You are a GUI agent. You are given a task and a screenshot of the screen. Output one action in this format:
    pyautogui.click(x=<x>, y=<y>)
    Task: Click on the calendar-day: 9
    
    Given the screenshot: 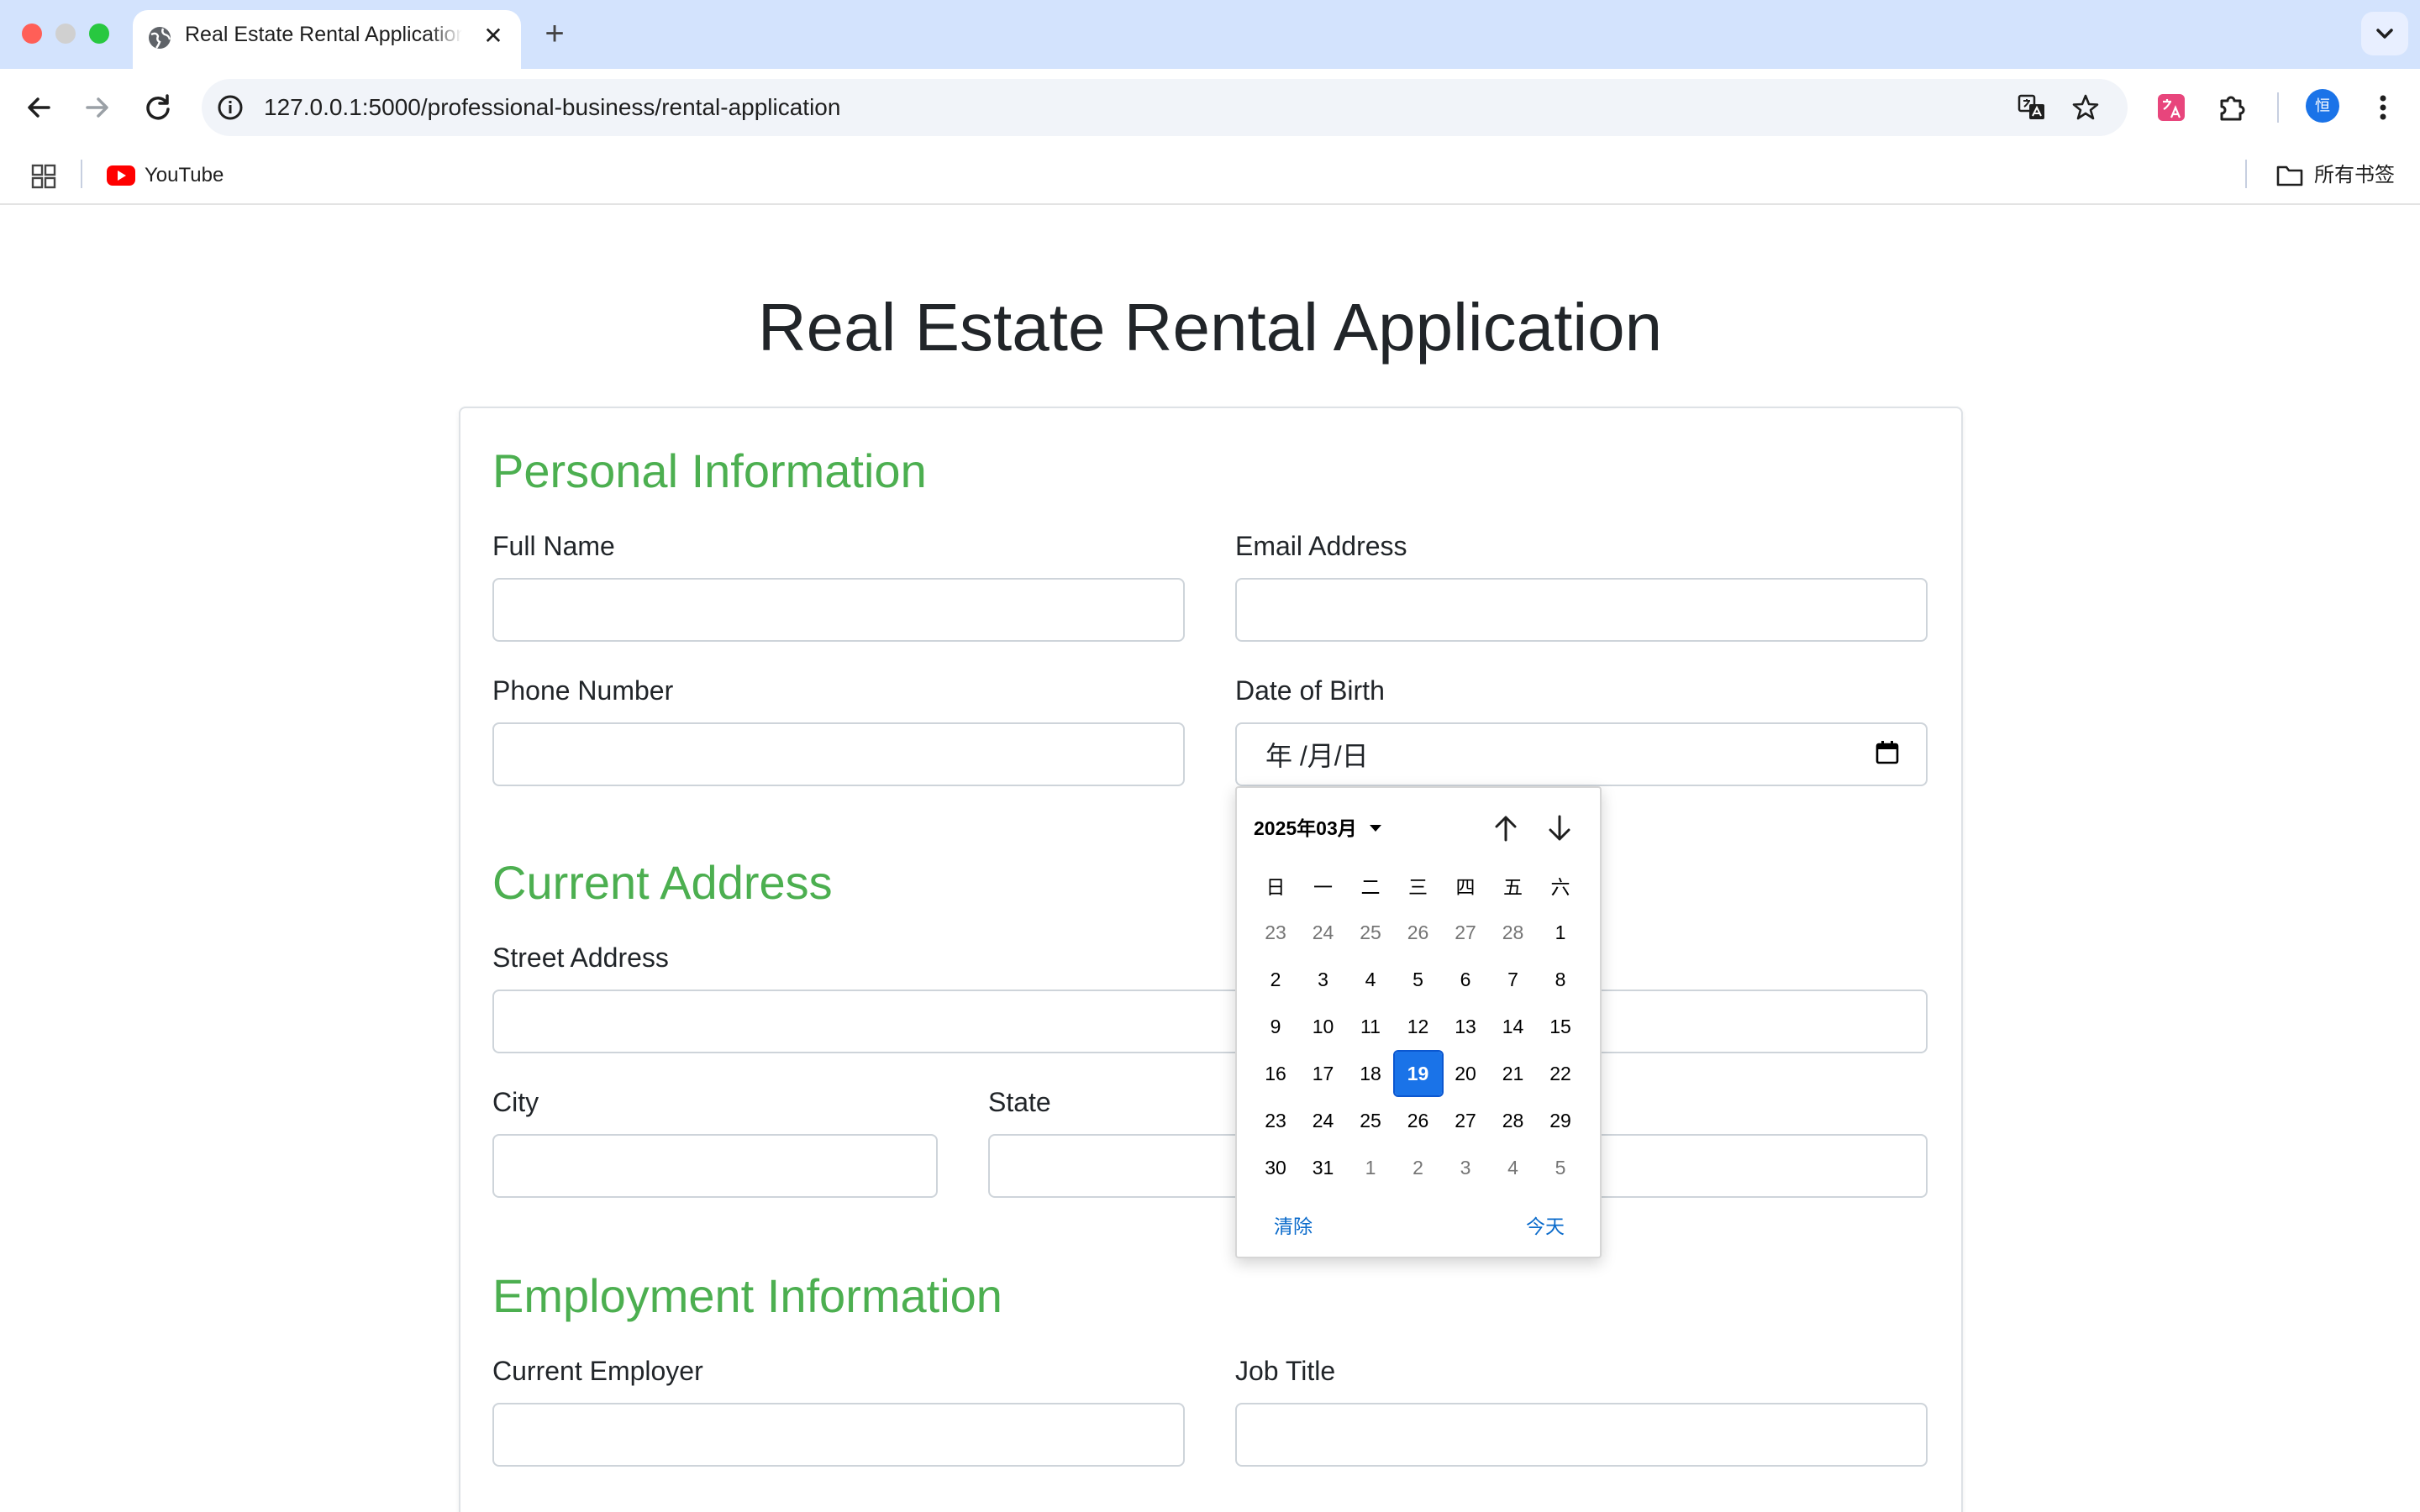 What is the action you would take?
    pyautogui.click(x=1275, y=1026)
    